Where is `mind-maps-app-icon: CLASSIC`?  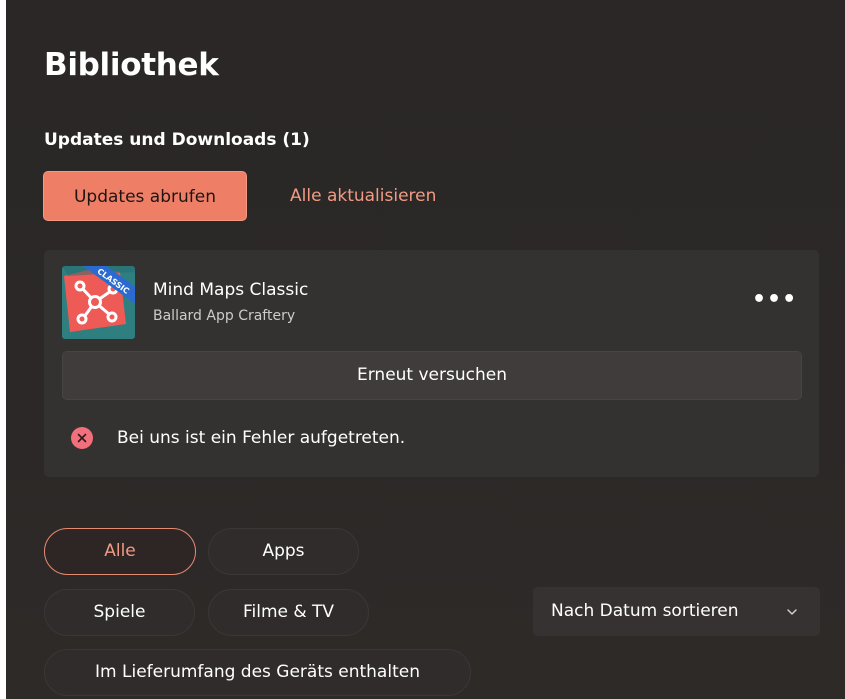 mind-maps-app-icon: CLASSIC is located at coordinates (98, 302).